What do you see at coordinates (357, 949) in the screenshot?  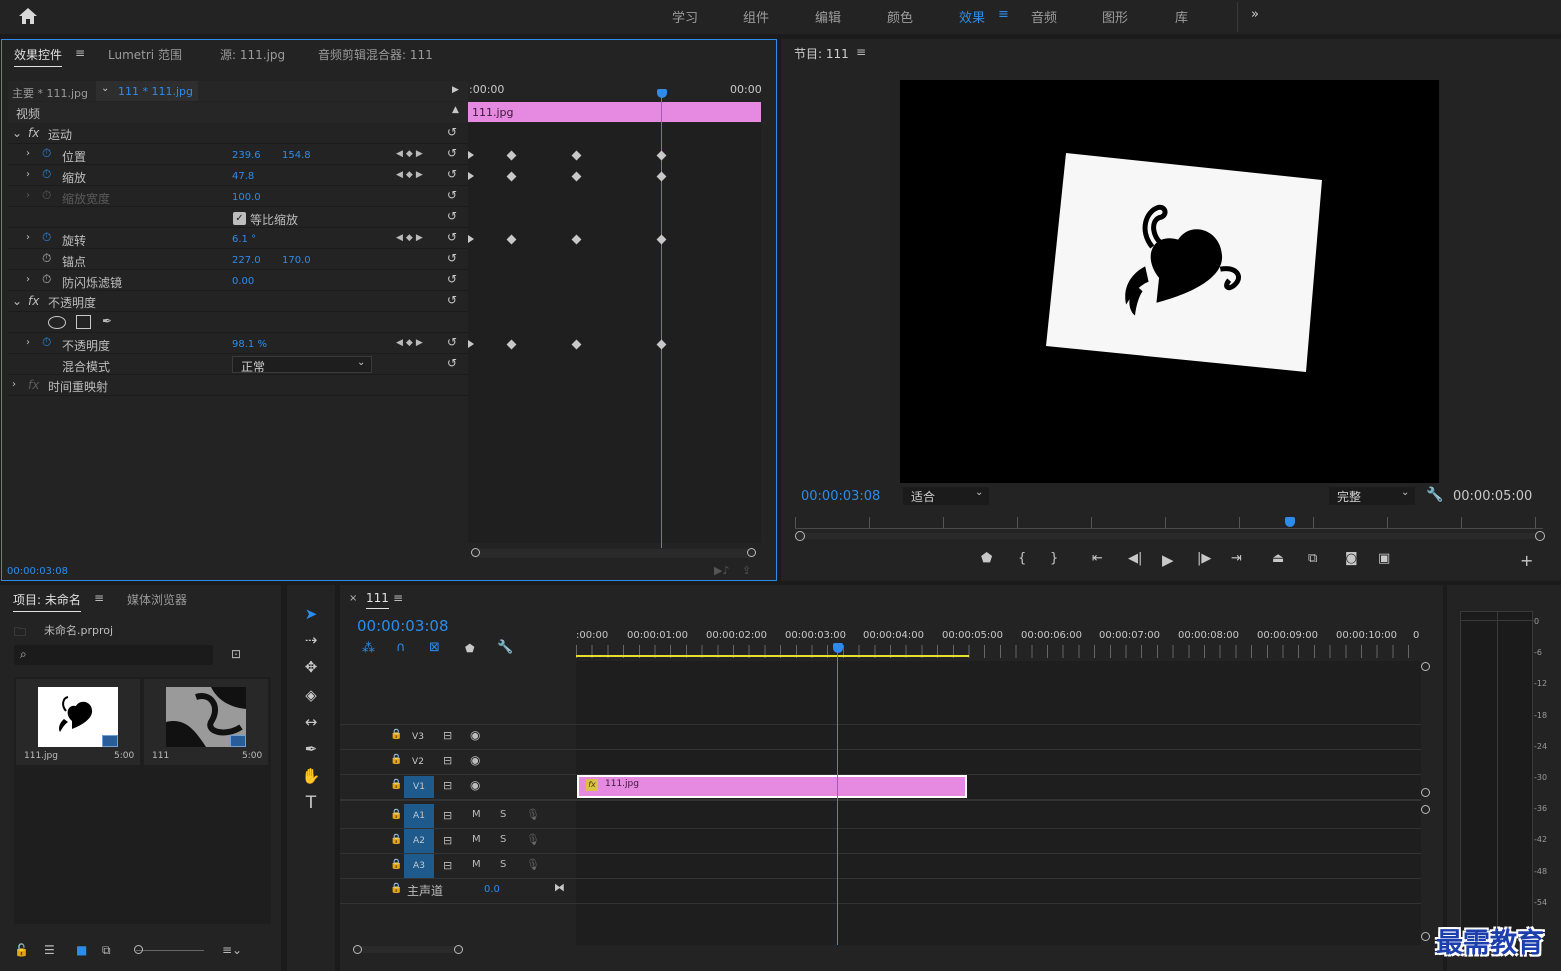 I see `h-scroll-handle` at bounding box center [357, 949].